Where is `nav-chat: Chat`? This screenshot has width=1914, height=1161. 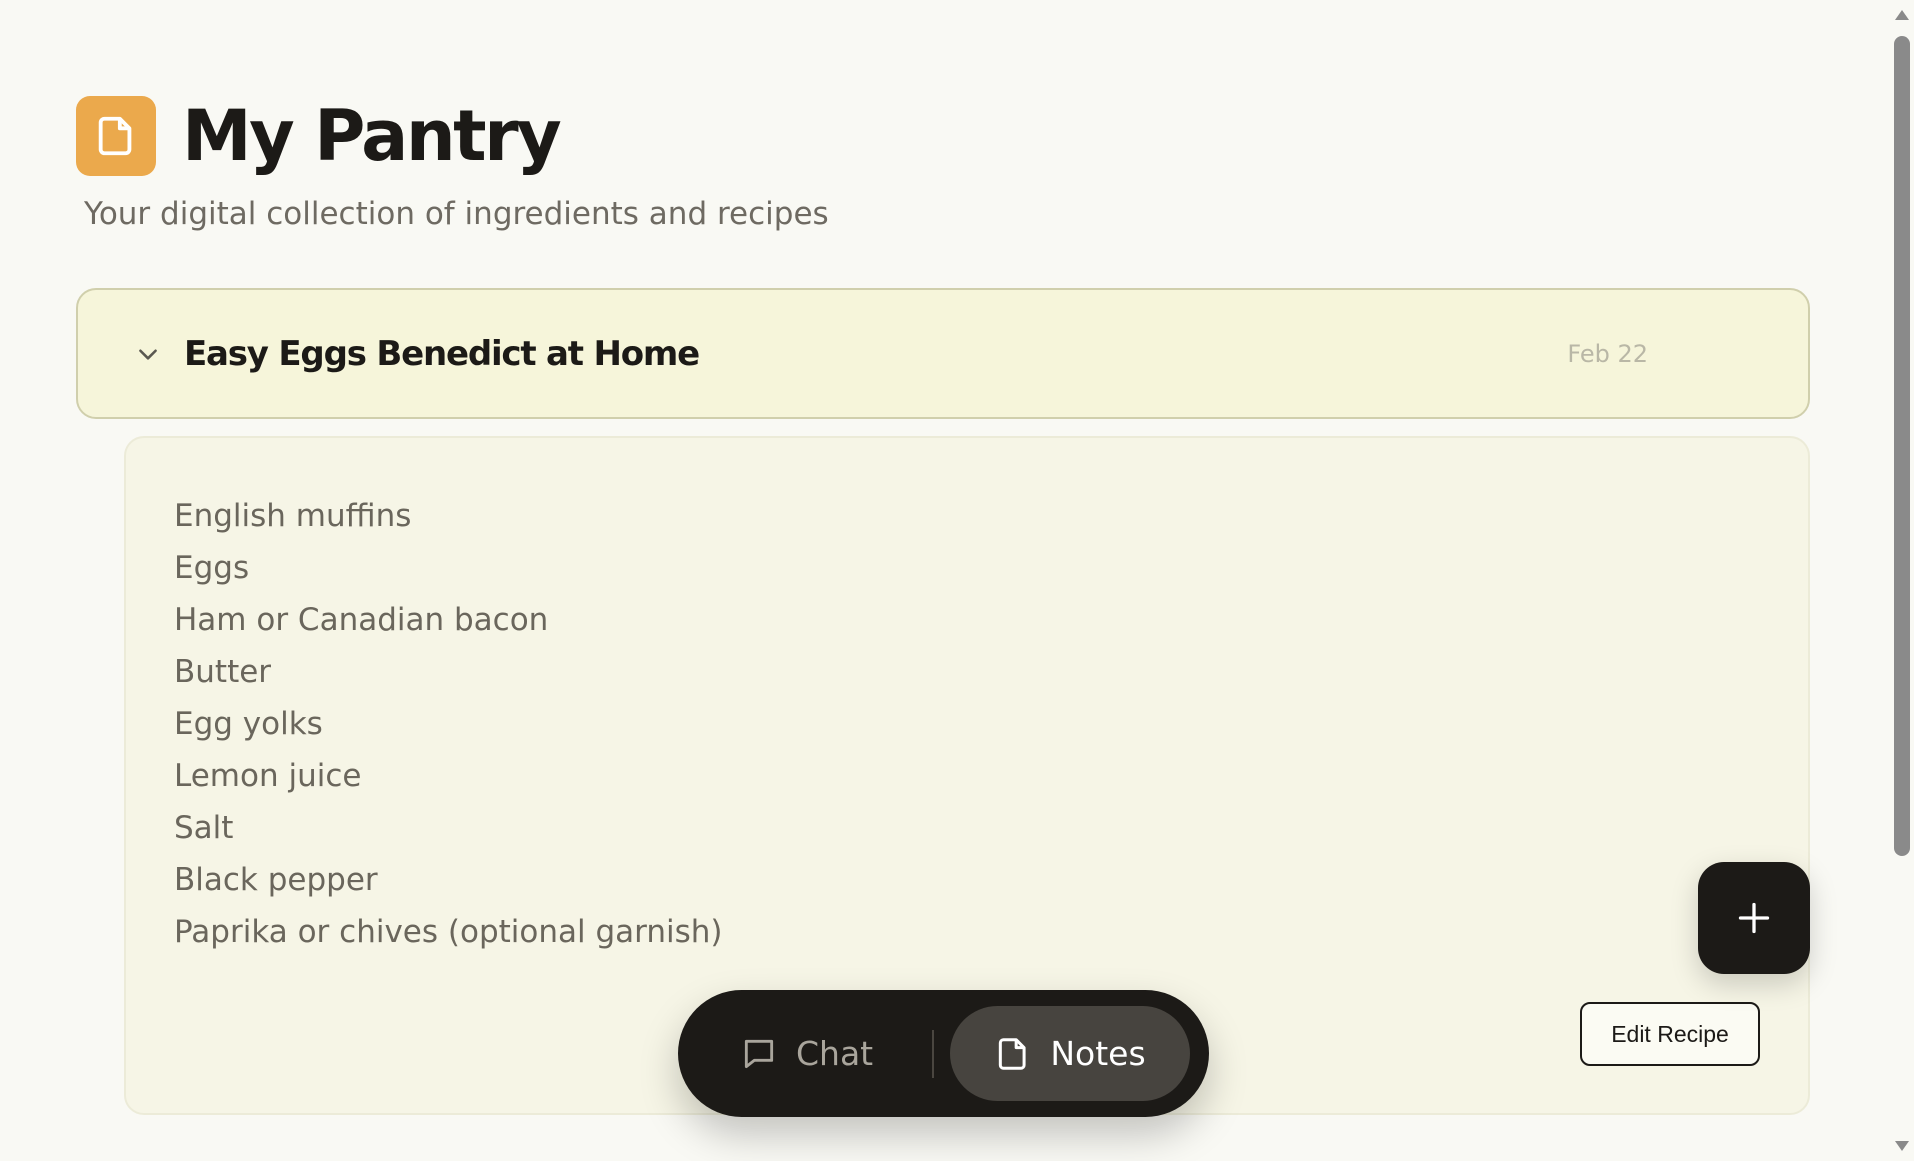
nav-chat: Chat is located at coordinates (810, 1053).